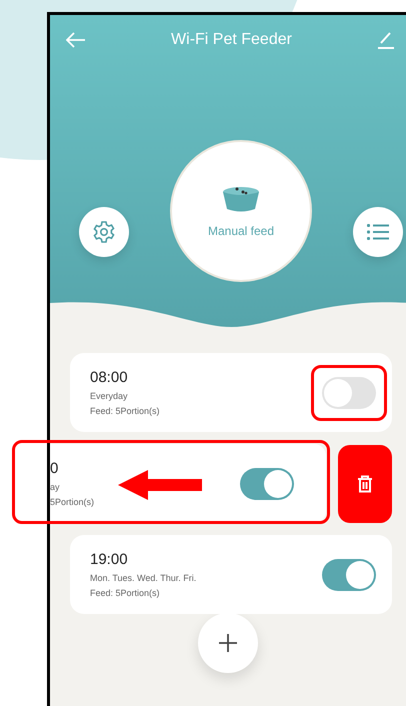  What do you see at coordinates (55, 468) in the screenshot?
I see `feed-time: 0` at bounding box center [55, 468].